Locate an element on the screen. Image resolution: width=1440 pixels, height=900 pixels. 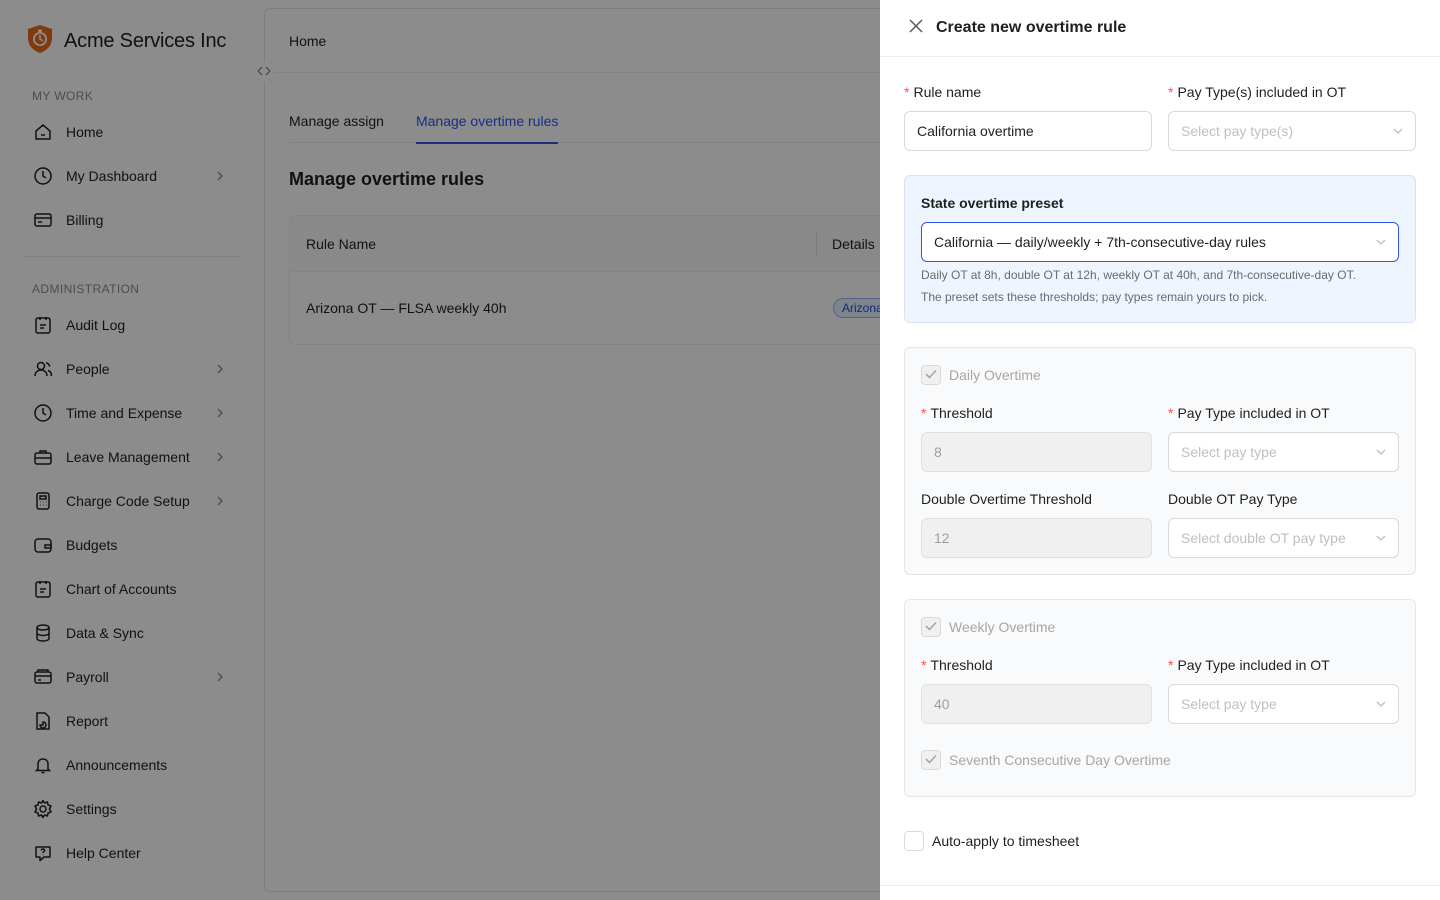
close-icon is located at coordinates (916, 28).